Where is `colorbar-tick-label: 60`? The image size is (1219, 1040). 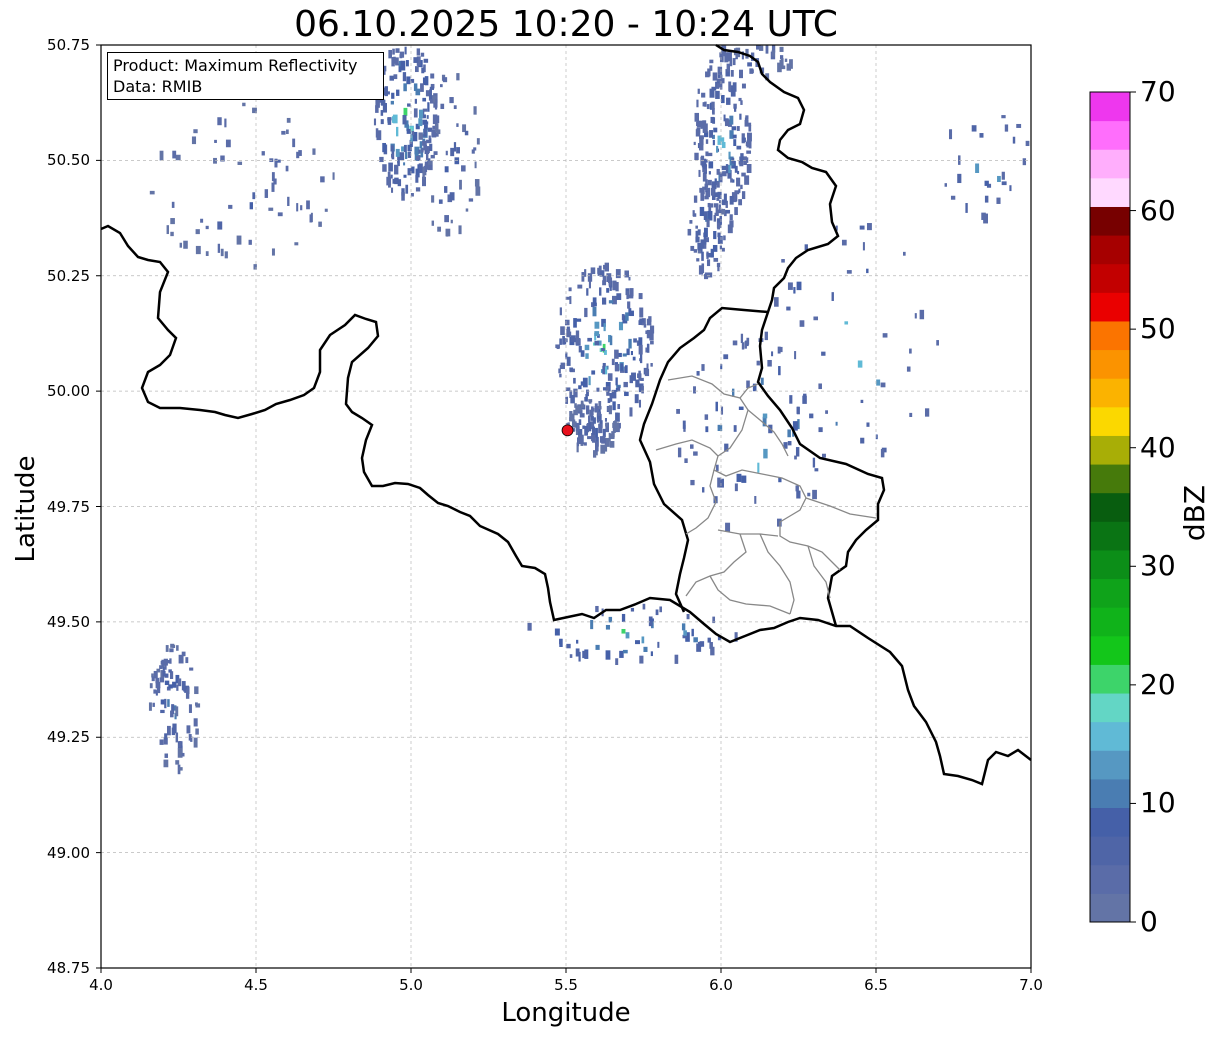 colorbar-tick-label: 60 is located at coordinates (1158, 210).